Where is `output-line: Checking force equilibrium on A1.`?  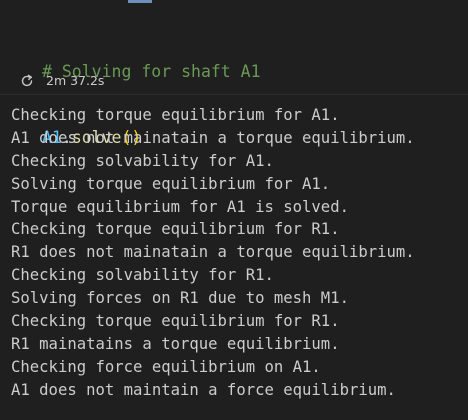 output-line: Checking force equilibrium on A1. is located at coordinates (166, 366).